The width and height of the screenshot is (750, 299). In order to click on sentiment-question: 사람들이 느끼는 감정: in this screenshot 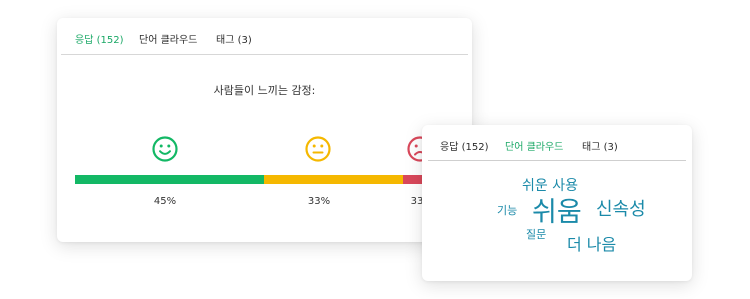, I will do `click(264, 90)`.